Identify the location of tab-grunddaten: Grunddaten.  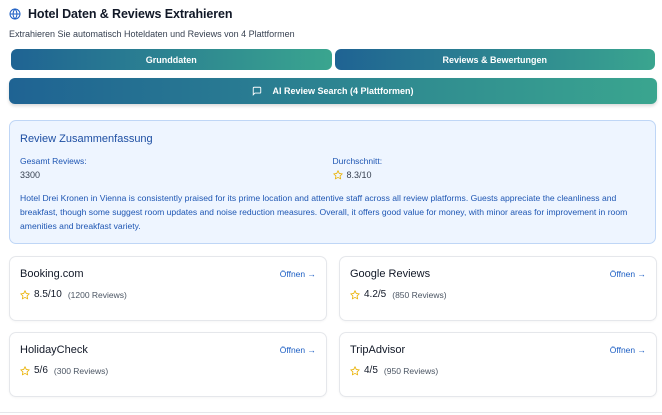
(171, 59).